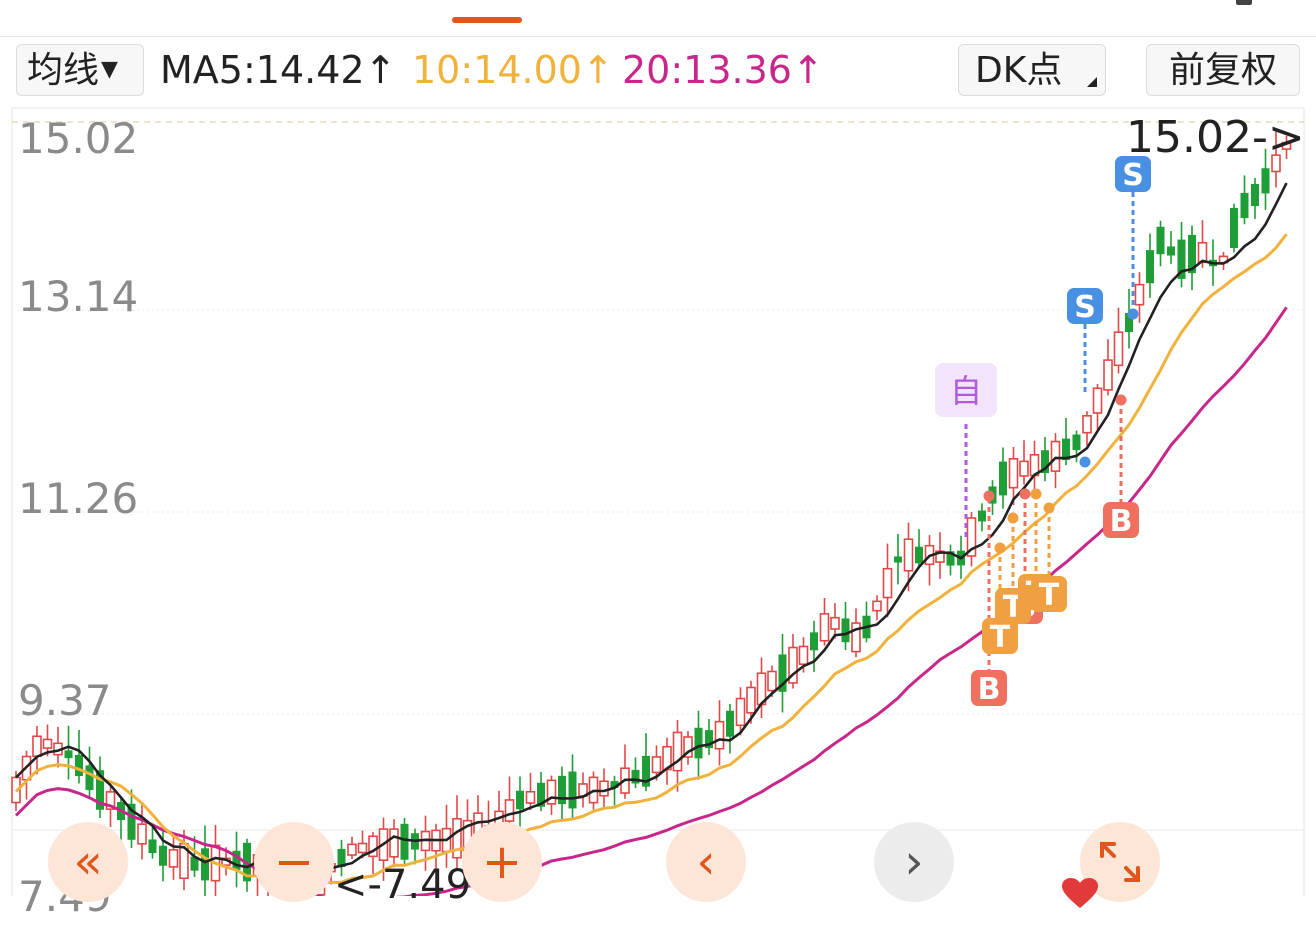 The height and width of the screenshot is (926, 1316). Describe the element at coordinates (1215, 137) in the screenshot. I see `high-price-callout: 15.02->` at that location.